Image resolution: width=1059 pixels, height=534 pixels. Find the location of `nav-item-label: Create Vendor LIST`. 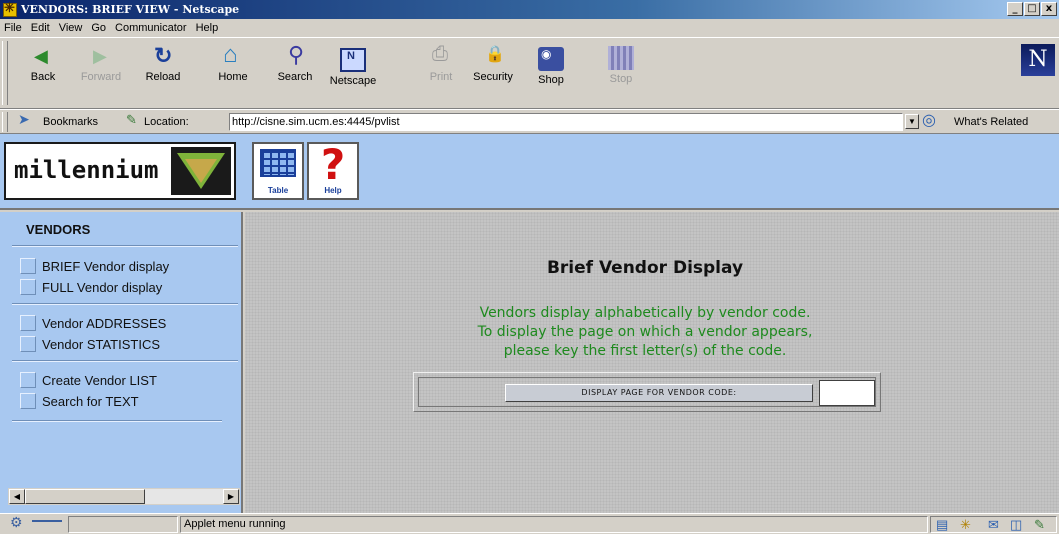

nav-item-label: Create Vendor LIST is located at coordinates (99, 380).